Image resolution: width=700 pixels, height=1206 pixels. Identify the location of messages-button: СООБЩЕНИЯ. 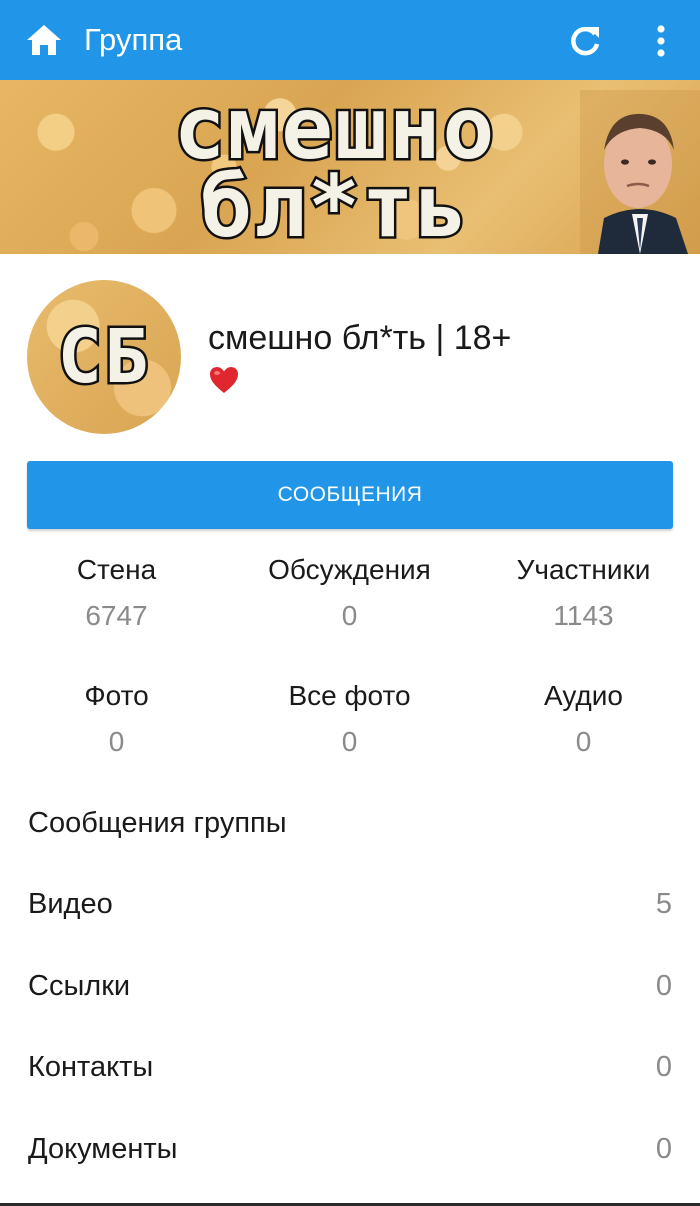
(350, 495).